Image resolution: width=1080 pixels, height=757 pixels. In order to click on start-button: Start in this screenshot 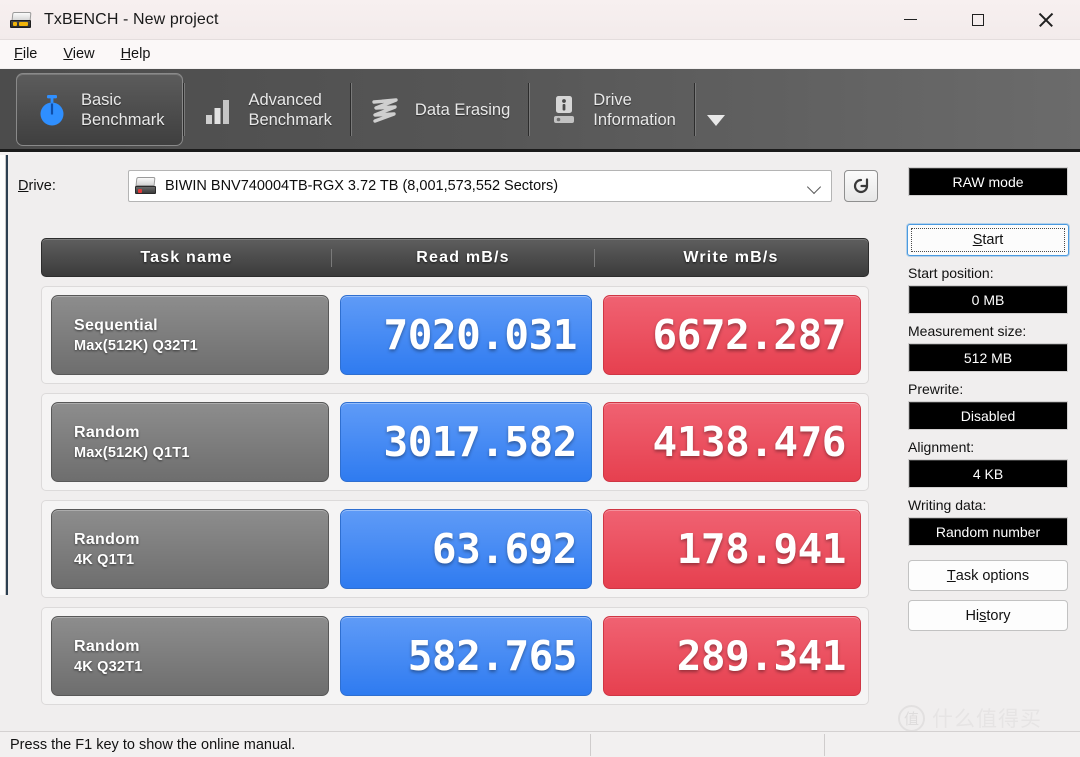, I will do `click(988, 240)`.